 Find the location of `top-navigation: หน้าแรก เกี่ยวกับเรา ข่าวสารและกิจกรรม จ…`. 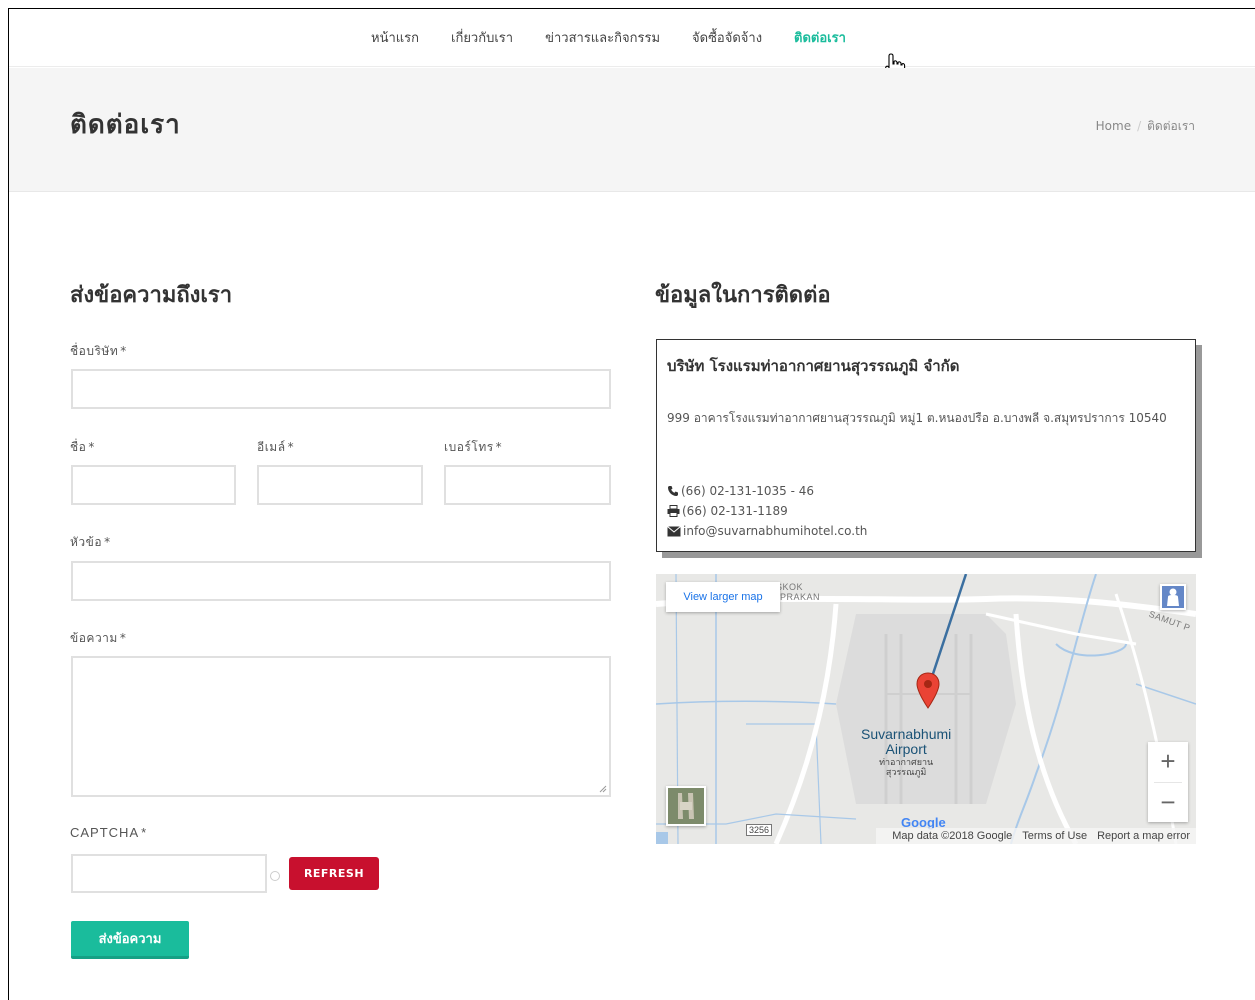

top-navigation: หน้าแรก เกี่ยวกับเรา ข่าวสารและกิจกรรม จ… is located at coordinates (632, 44).